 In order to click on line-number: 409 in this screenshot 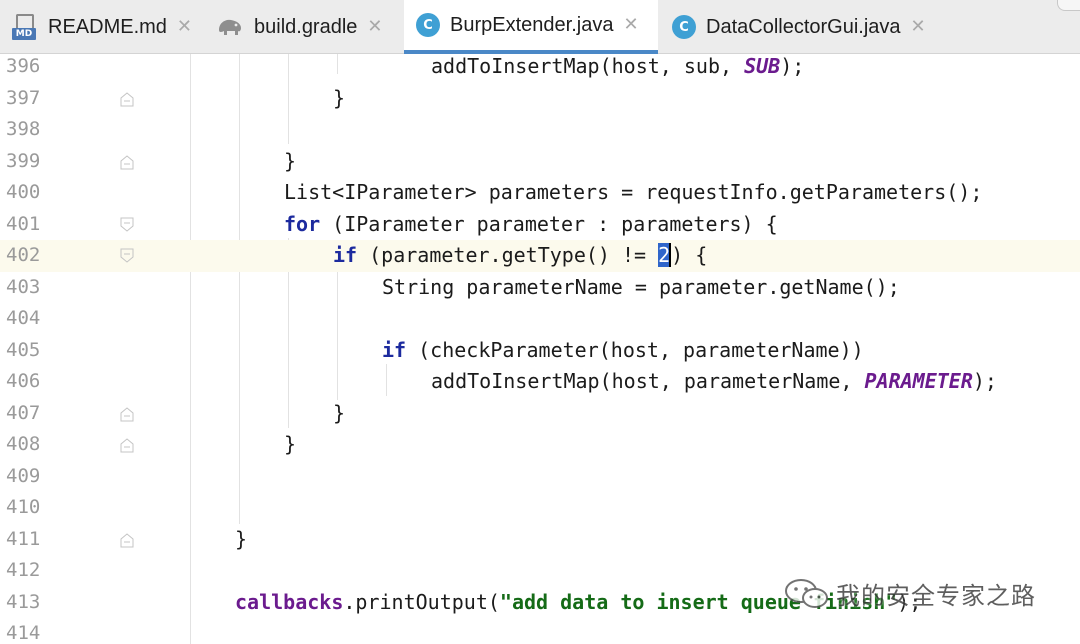, I will do `click(23, 475)`.